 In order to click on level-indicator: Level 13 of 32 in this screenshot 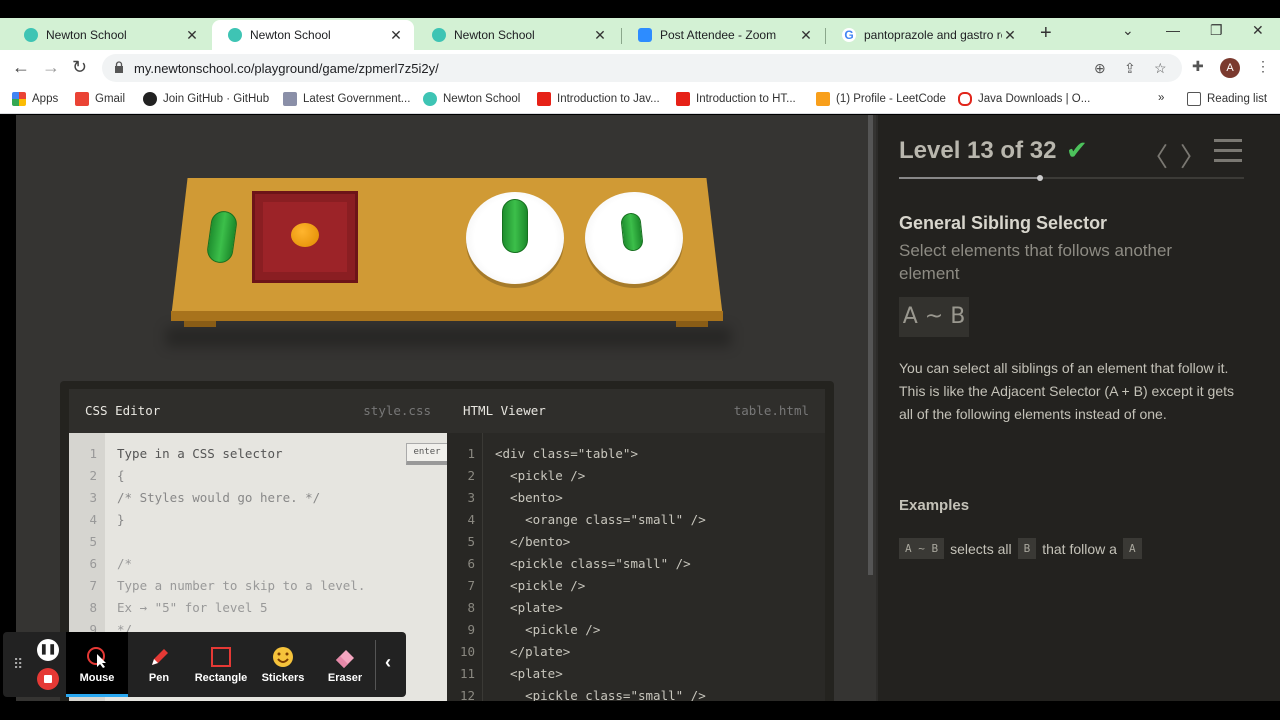, I will do `click(977, 151)`.